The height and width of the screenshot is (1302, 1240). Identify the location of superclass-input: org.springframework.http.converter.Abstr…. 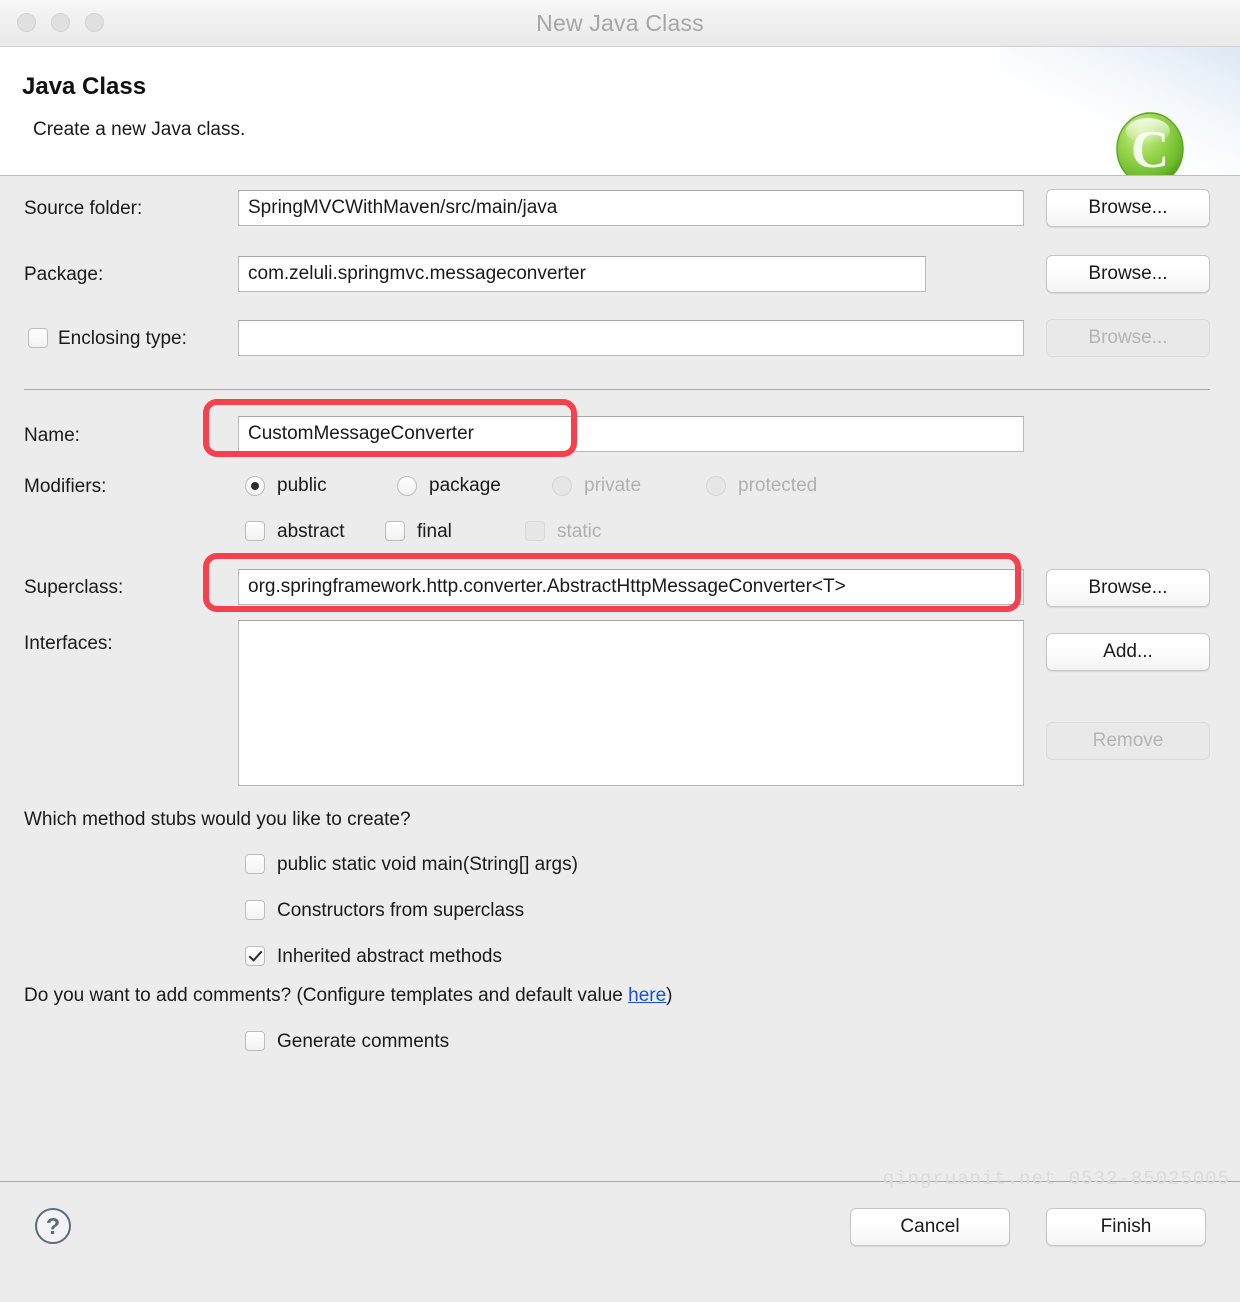
(631, 587).